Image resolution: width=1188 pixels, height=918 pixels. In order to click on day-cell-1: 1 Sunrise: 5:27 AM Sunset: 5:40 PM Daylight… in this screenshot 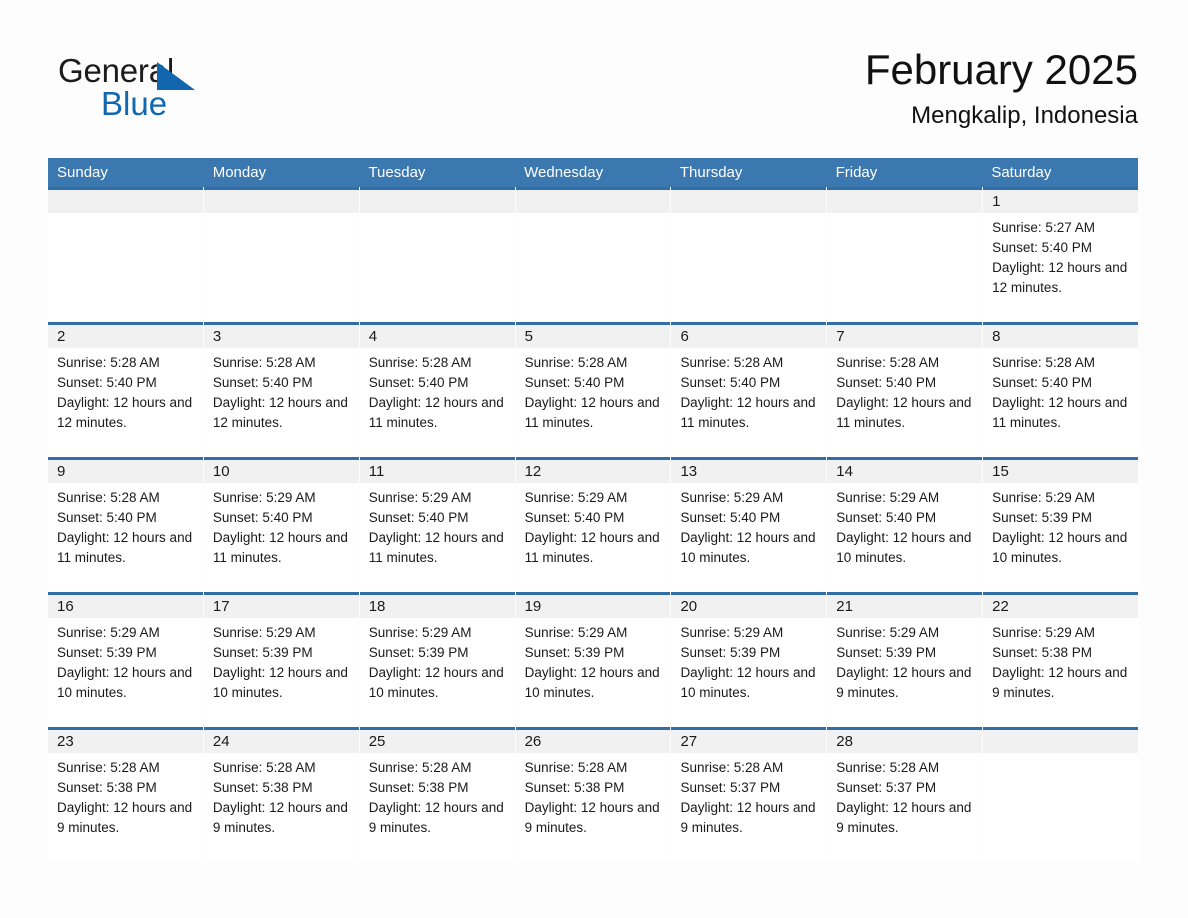, I will do `click(1061, 254)`.